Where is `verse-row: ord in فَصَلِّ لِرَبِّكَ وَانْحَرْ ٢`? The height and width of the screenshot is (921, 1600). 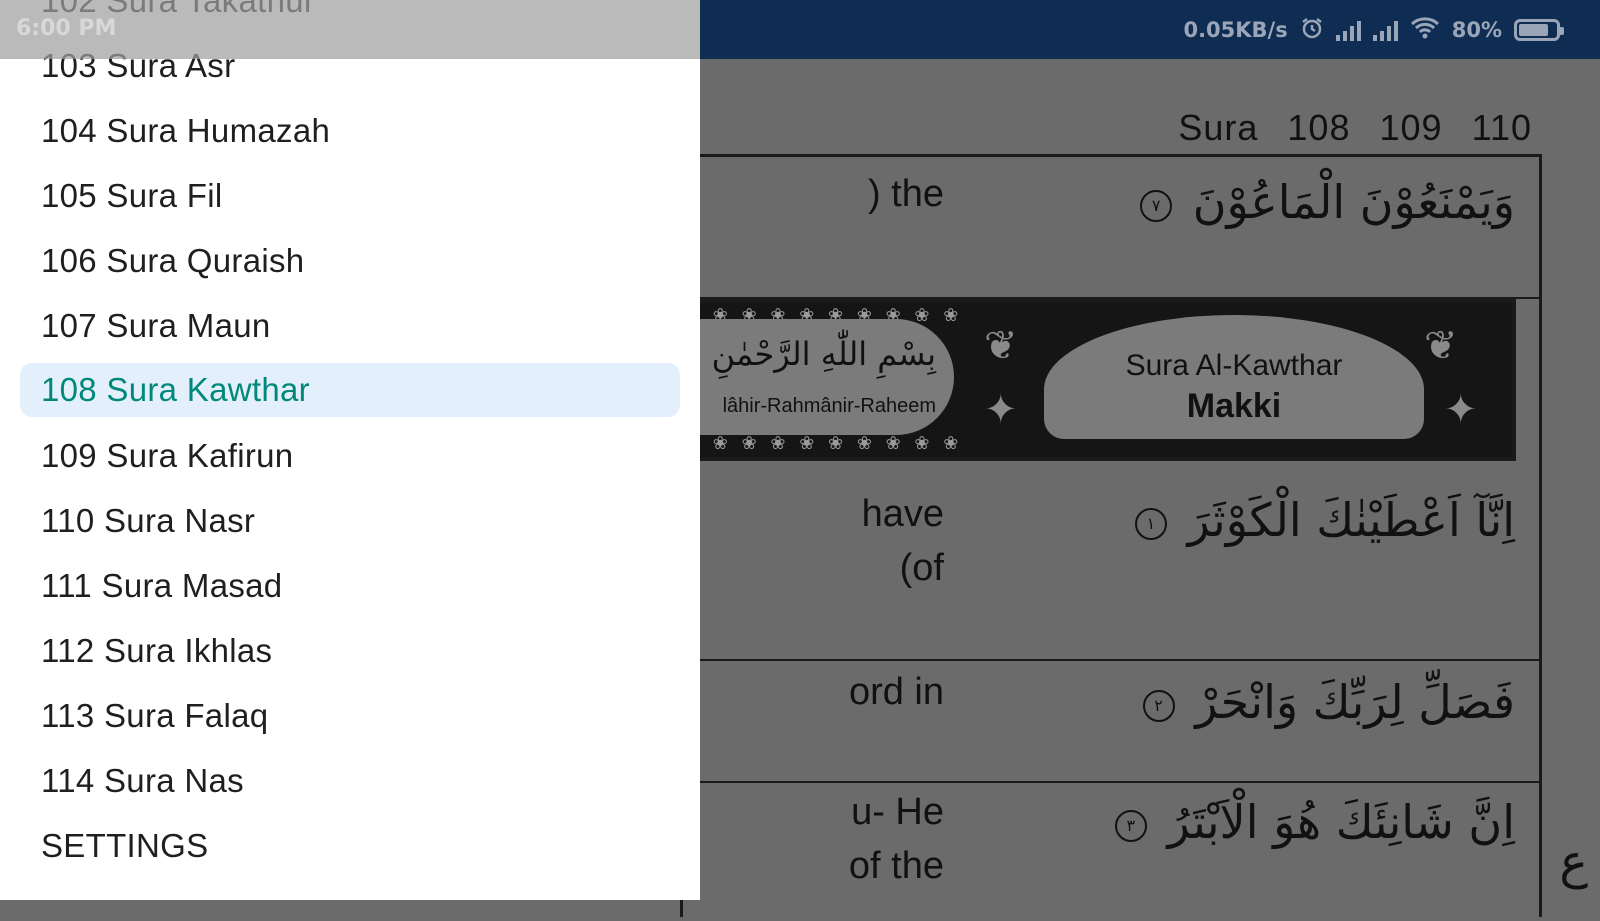 verse-row: ord in فَصَلِّ لِرَبِّكَ وَانْحَرْ ٢ is located at coordinates (1111, 721).